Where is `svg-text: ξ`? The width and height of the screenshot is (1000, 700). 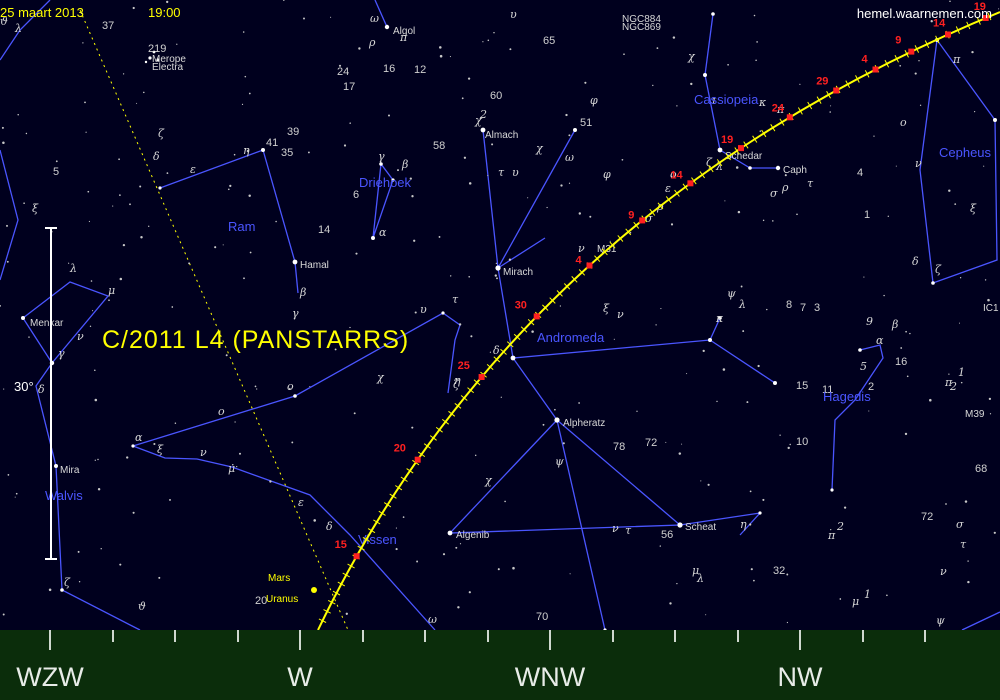 svg-text: ξ is located at coordinates (973, 208).